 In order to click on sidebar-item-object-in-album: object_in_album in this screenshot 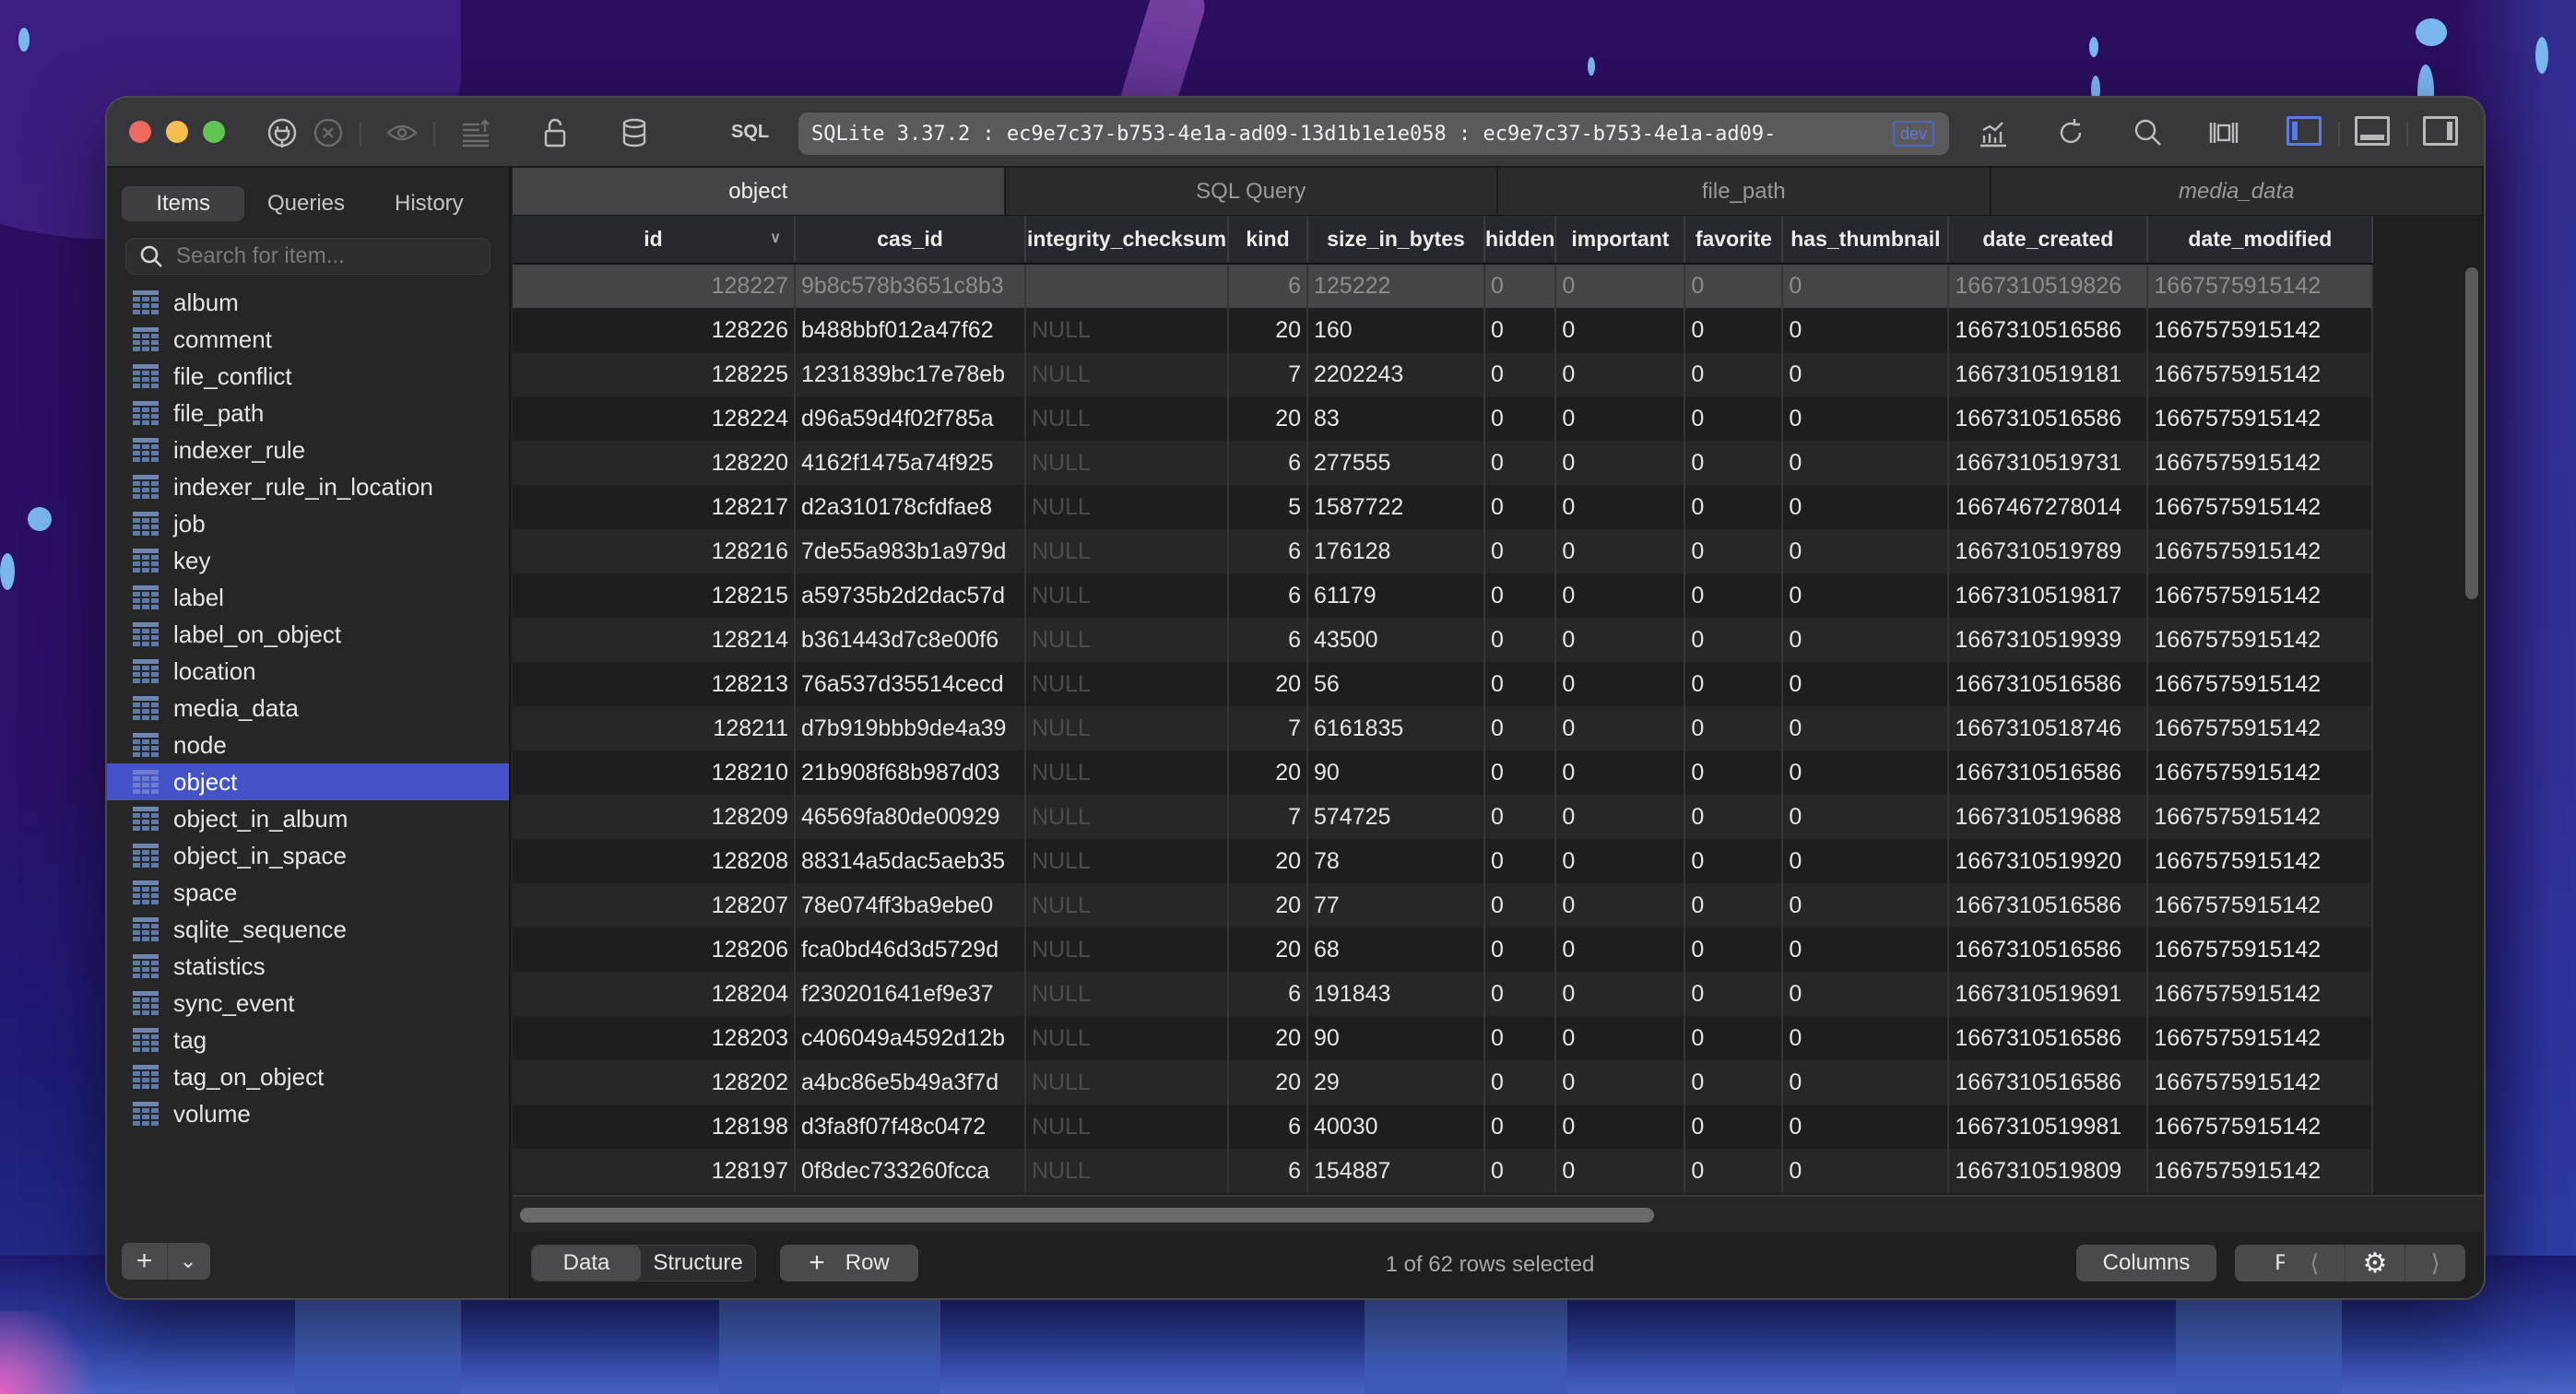, I will do `click(308, 819)`.